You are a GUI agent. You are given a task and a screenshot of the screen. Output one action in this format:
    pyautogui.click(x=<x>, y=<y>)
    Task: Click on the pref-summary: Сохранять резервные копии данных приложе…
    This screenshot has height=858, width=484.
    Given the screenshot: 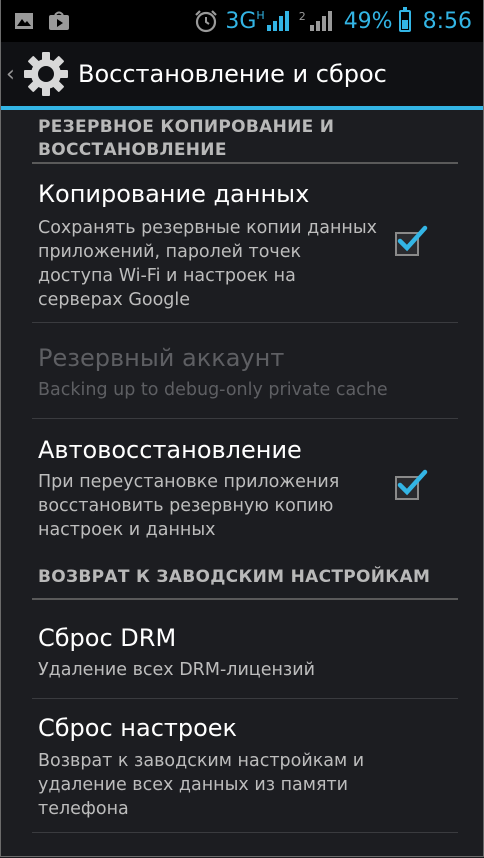 What is the action you would take?
    pyautogui.click(x=208, y=264)
    